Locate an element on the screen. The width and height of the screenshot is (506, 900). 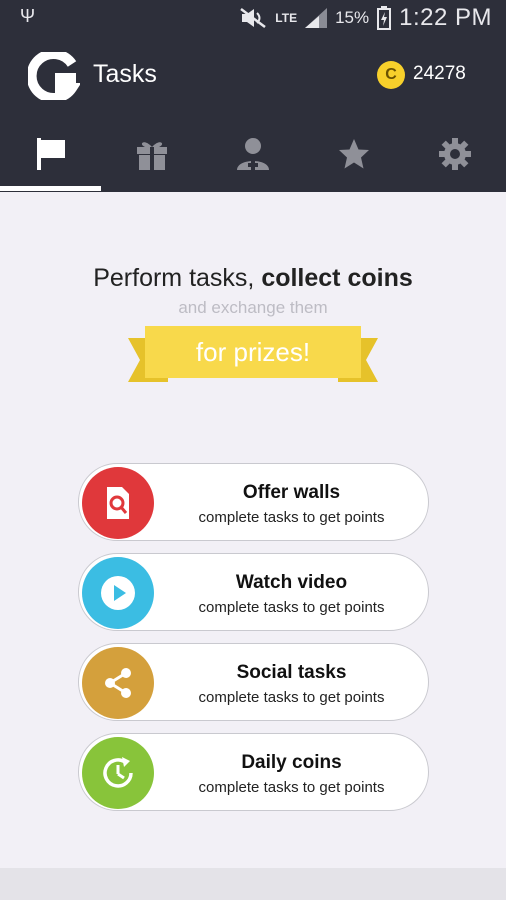
app-logo-icon is located at coordinates (54, 76).